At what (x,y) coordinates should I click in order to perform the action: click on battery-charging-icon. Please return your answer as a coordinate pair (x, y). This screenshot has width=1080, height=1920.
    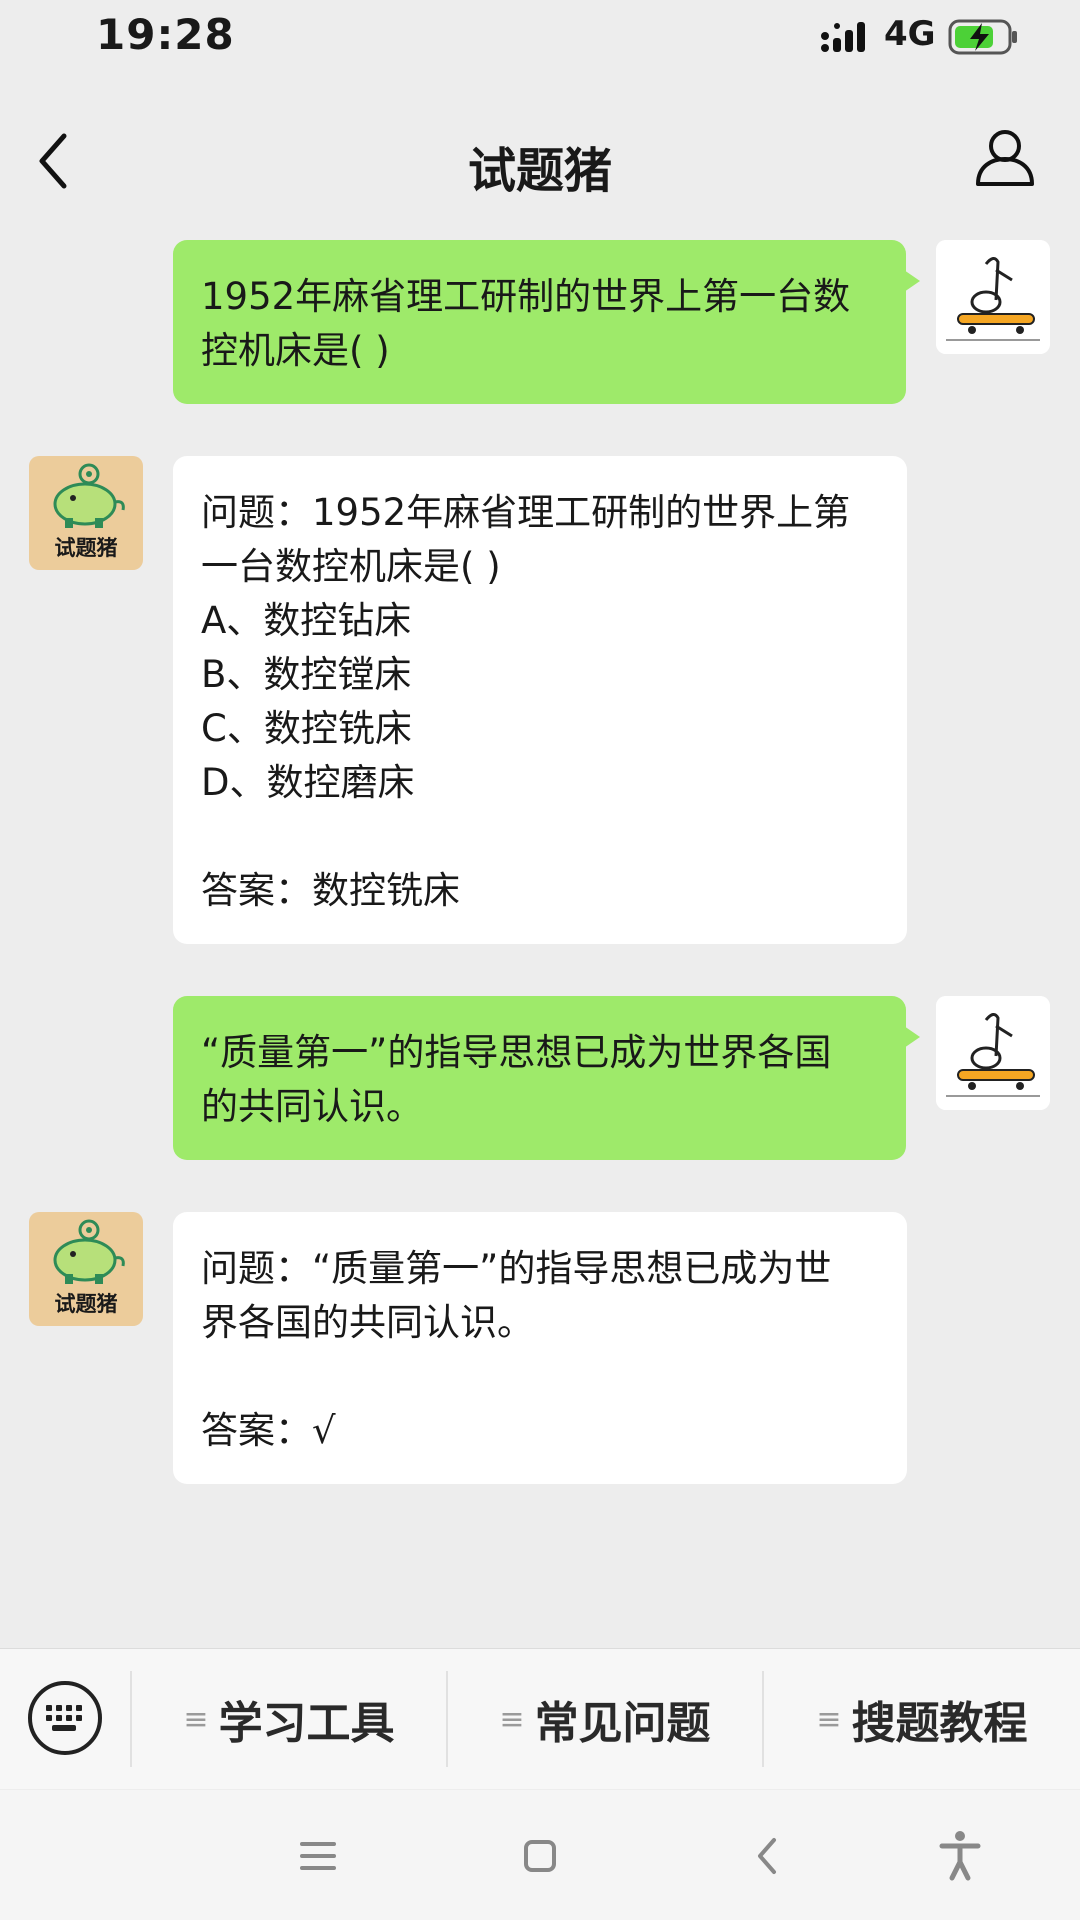
    Looking at the image, I should click on (982, 37).